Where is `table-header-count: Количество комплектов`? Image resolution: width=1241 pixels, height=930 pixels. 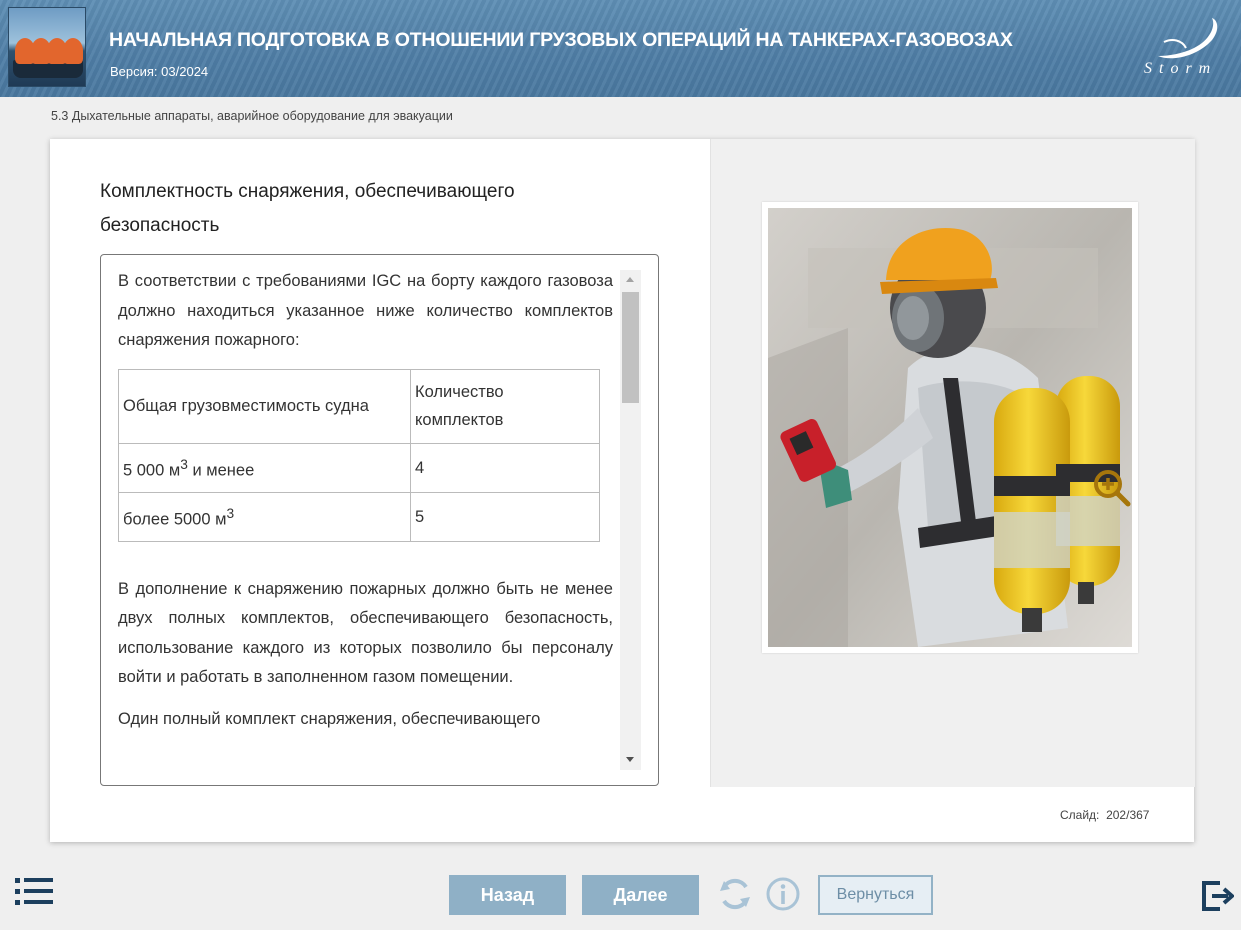 table-header-count: Количество комплектов is located at coordinates (505, 406).